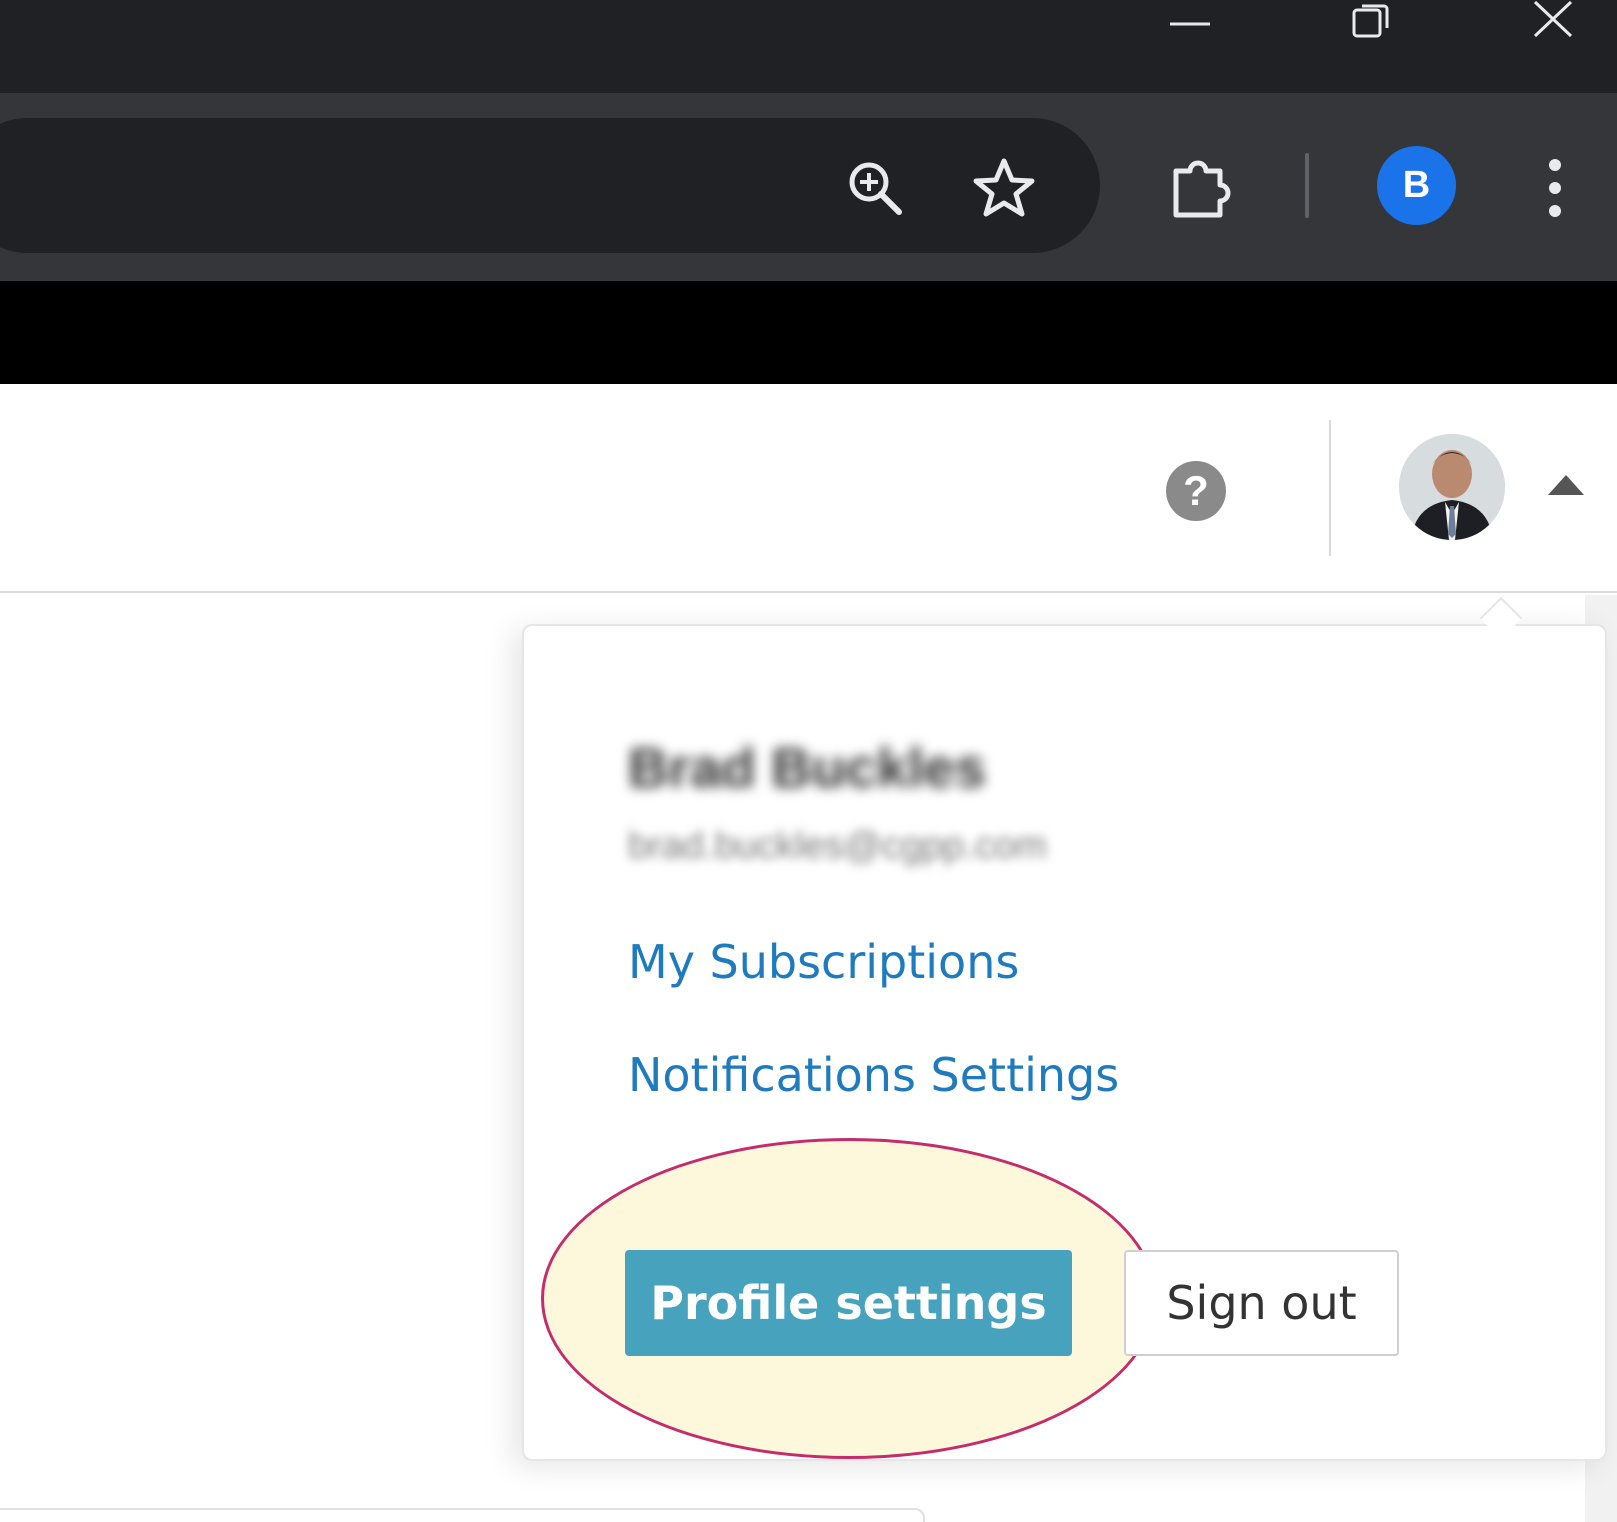 The image size is (1617, 1522). I want to click on kebab-menu-icon, so click(1555, 188).